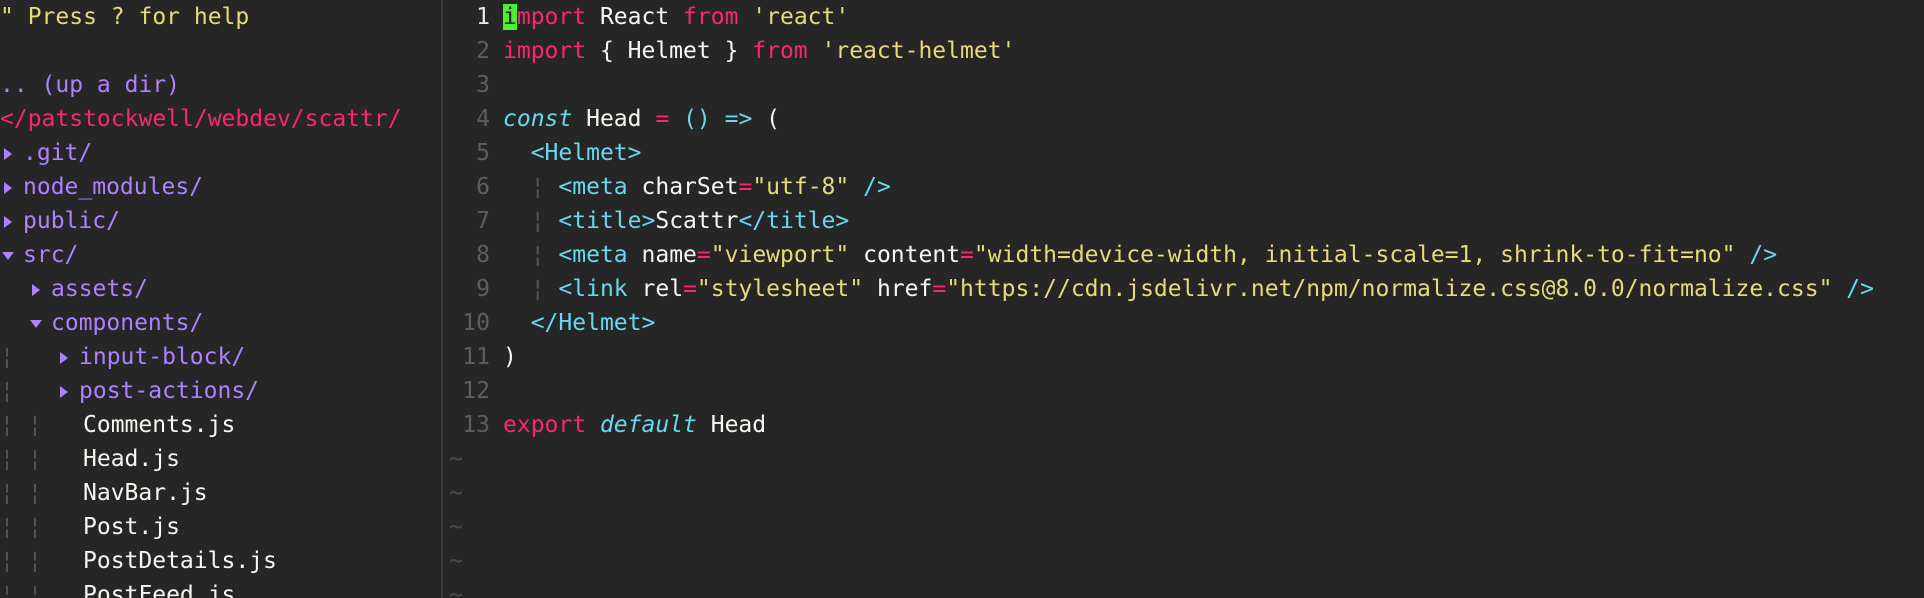 This screenshot has height=598, width=1924. Describe the element at coordinates (220, 527) in the screenshot. I see `tree-item-post-js: ¦ ¦ Post.js` at that location.